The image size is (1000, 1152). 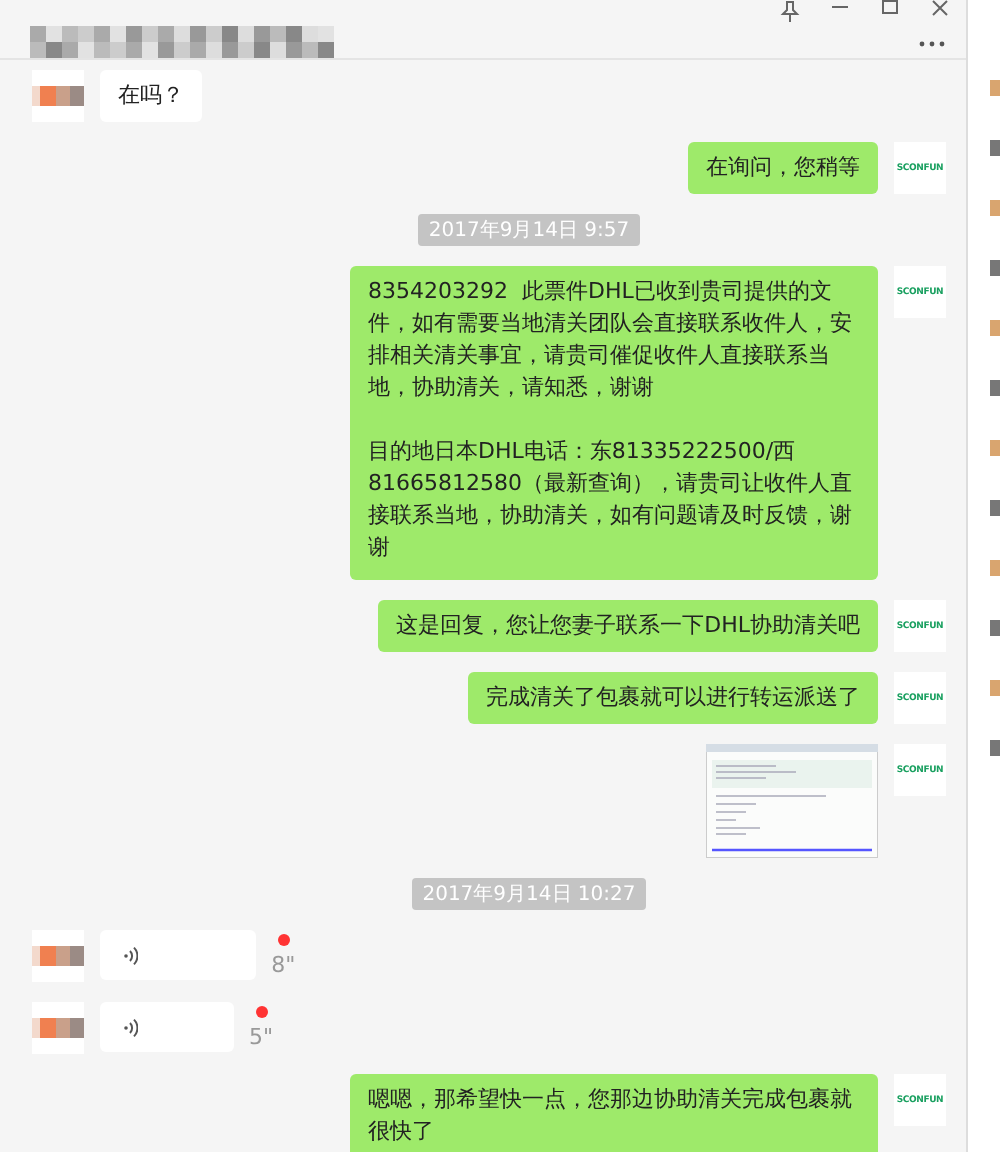 What do you see at coordinates (790, 11) in the screenshot?
I see `pin-icon` at bounding box center [790, 11].